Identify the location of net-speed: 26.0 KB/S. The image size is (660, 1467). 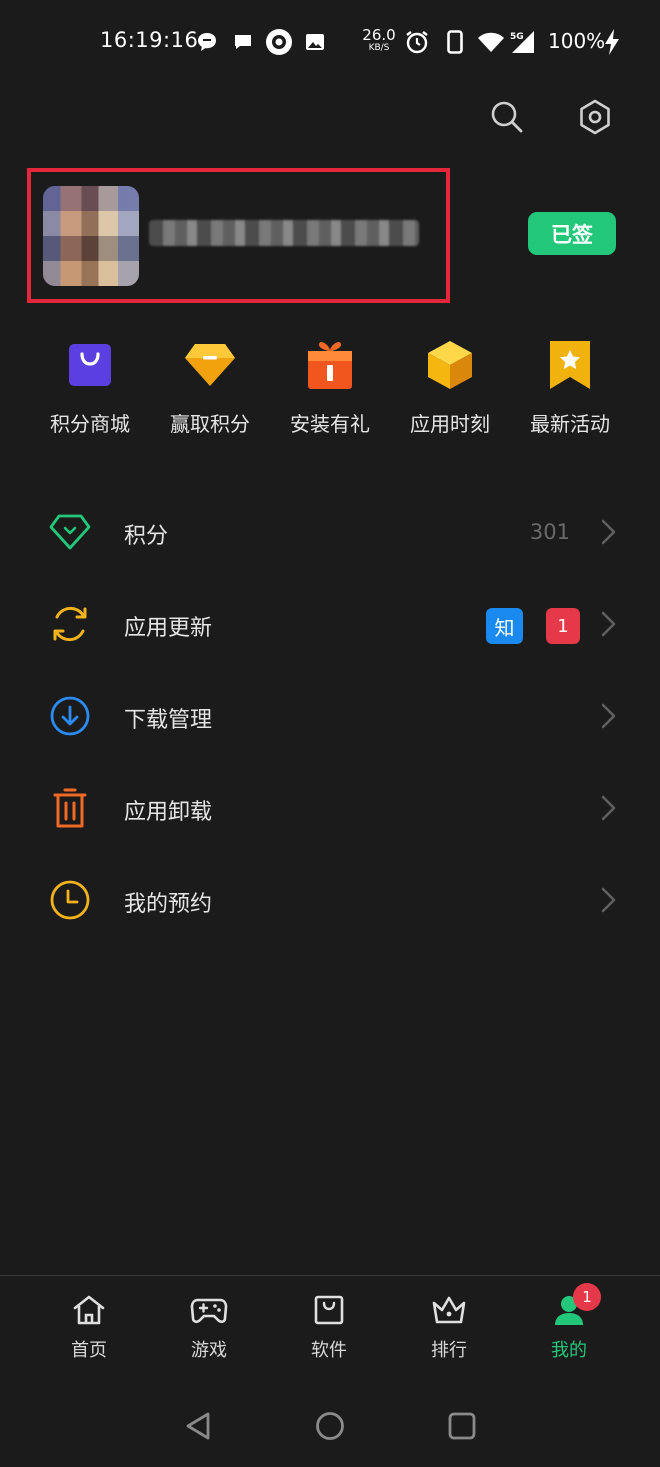
(379, 40).